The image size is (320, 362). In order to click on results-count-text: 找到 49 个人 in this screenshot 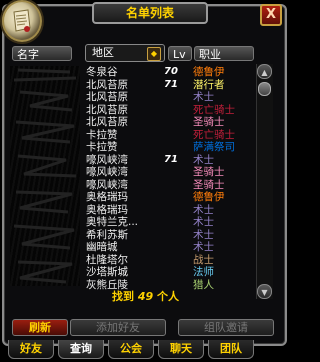, I will do `click(145, 296)`.